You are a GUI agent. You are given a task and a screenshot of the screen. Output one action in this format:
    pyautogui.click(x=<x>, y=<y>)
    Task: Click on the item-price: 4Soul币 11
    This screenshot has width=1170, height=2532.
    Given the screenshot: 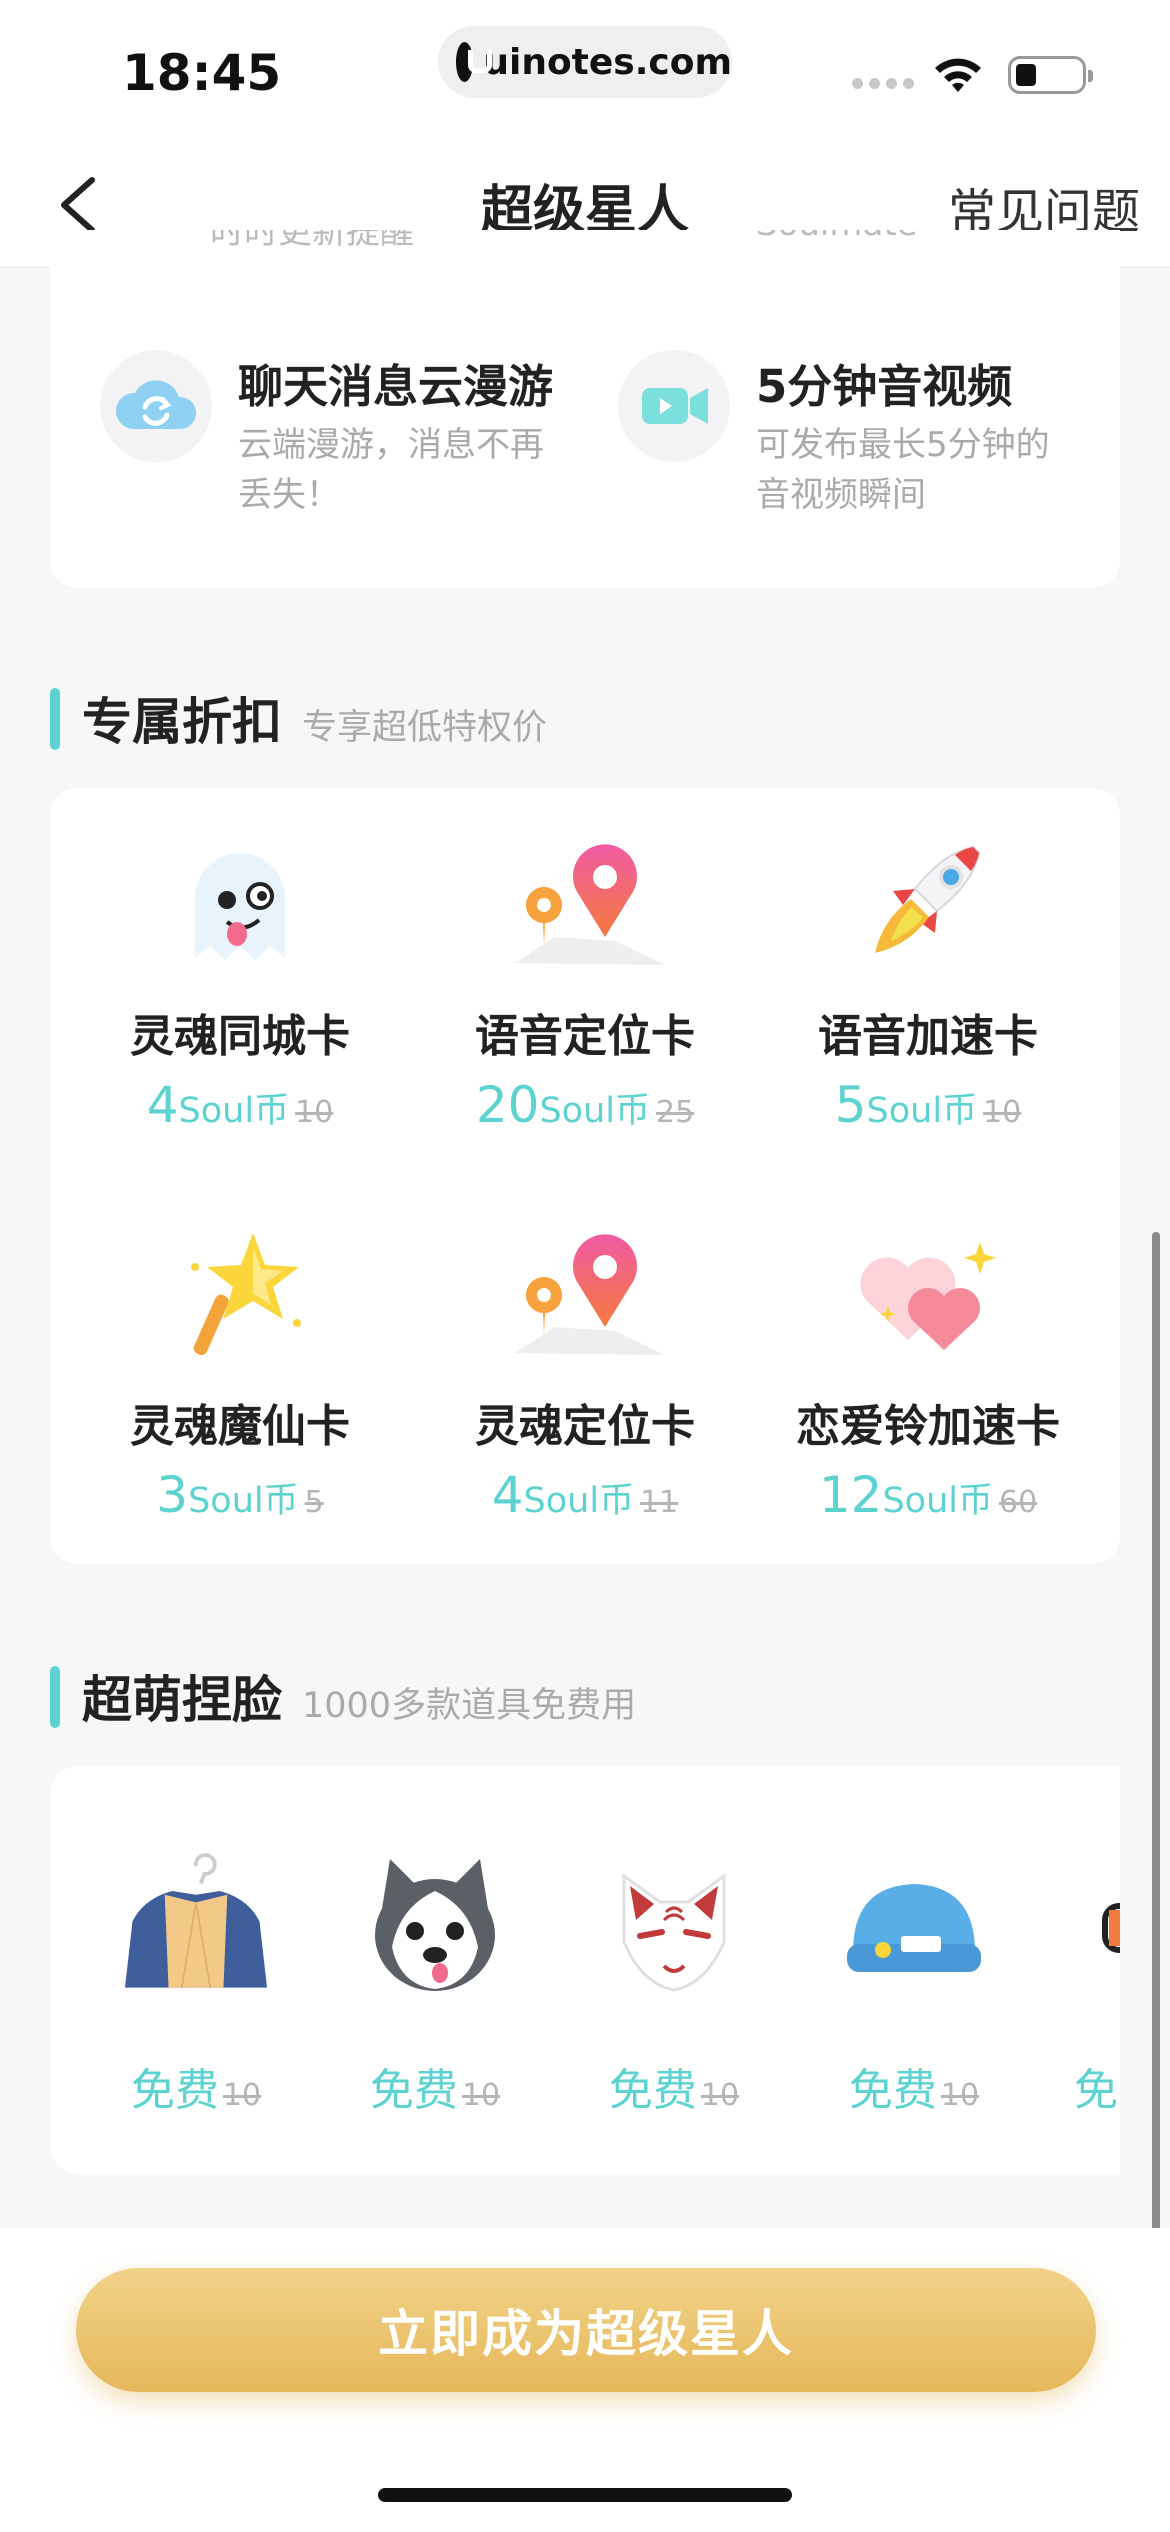 What is the action you would take?
    pyautogui.click(x=585, y=1495)
    